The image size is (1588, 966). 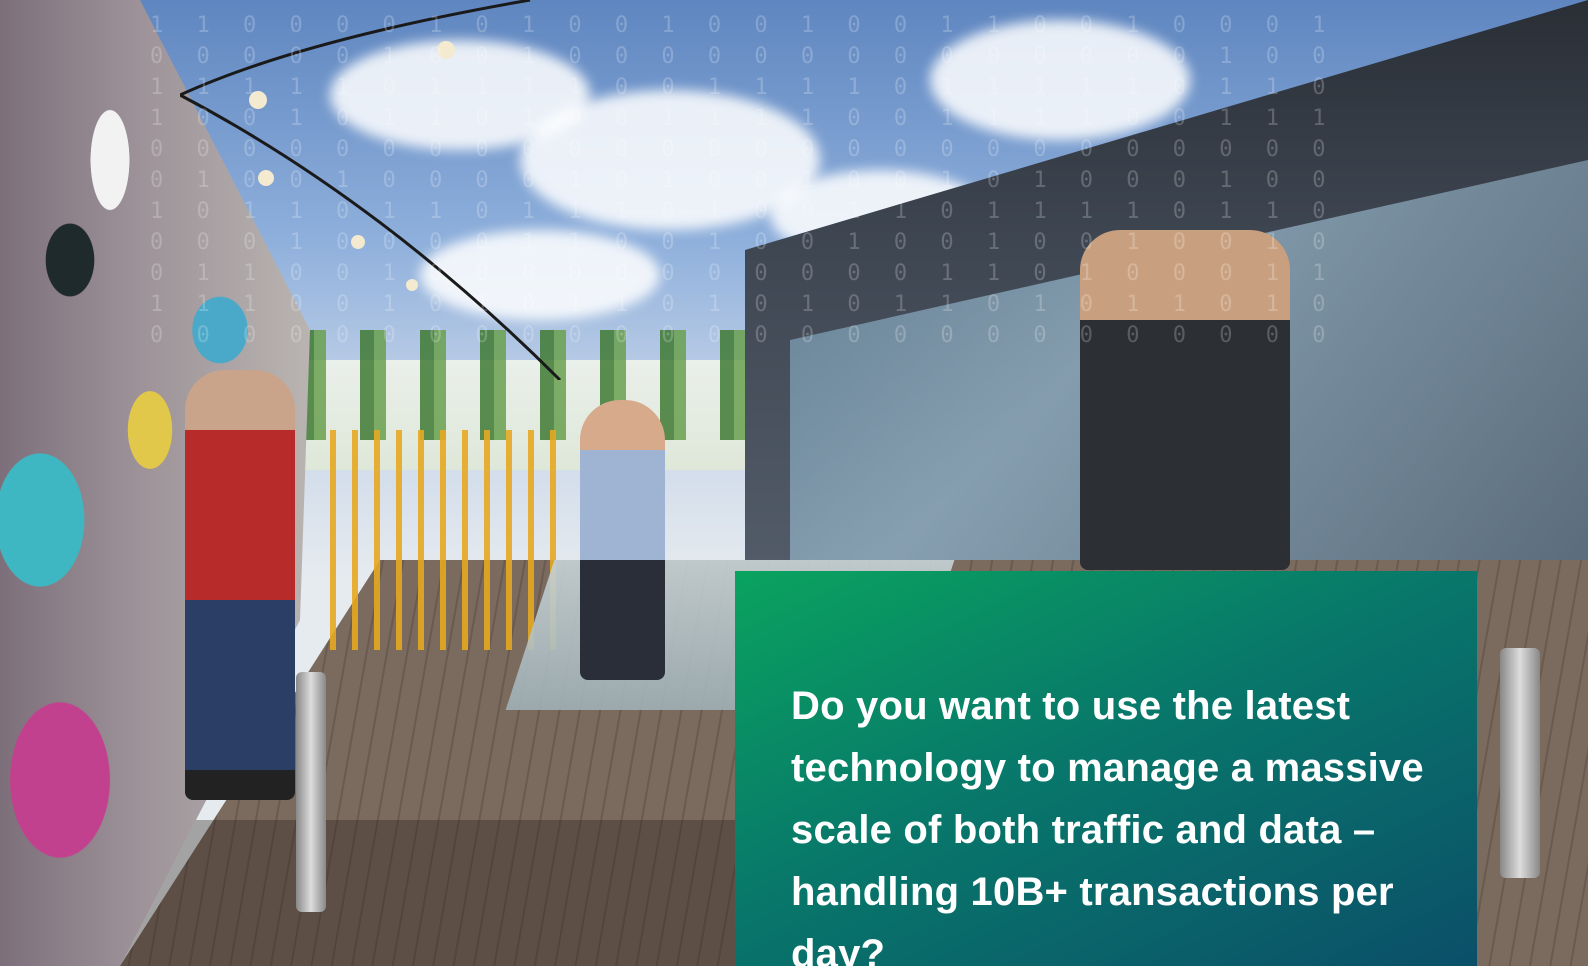 What do you see at coordinates (445, 540) in the screenshot?
I see `bar-stools` at bounding box center [445, 540].